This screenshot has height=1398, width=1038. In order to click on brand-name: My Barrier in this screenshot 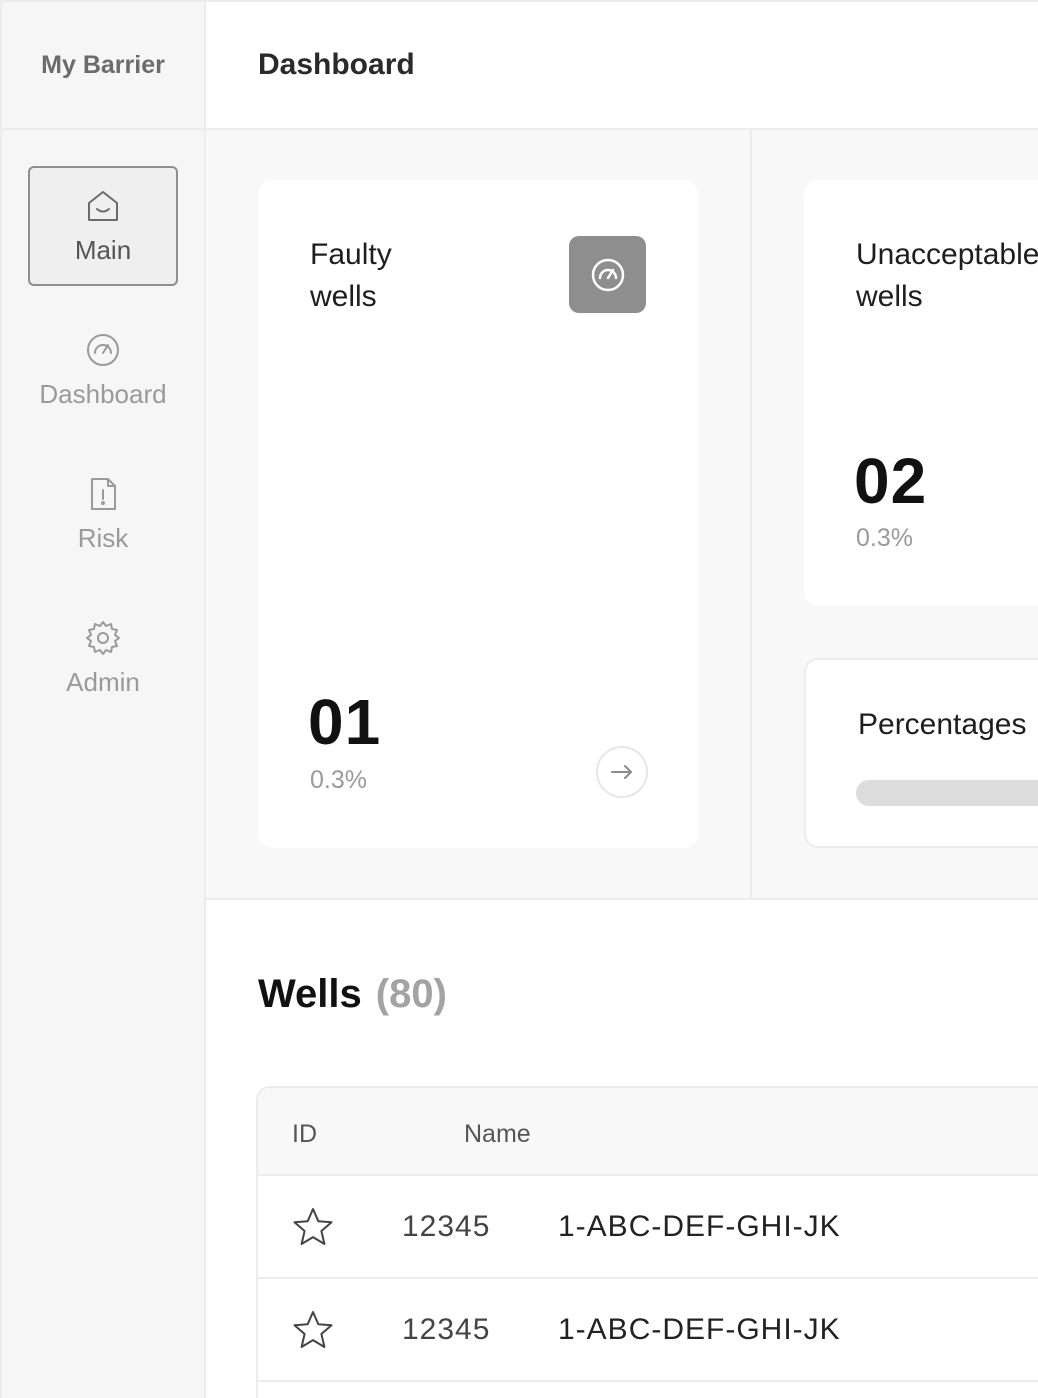, I will do `click(103, 66)`.